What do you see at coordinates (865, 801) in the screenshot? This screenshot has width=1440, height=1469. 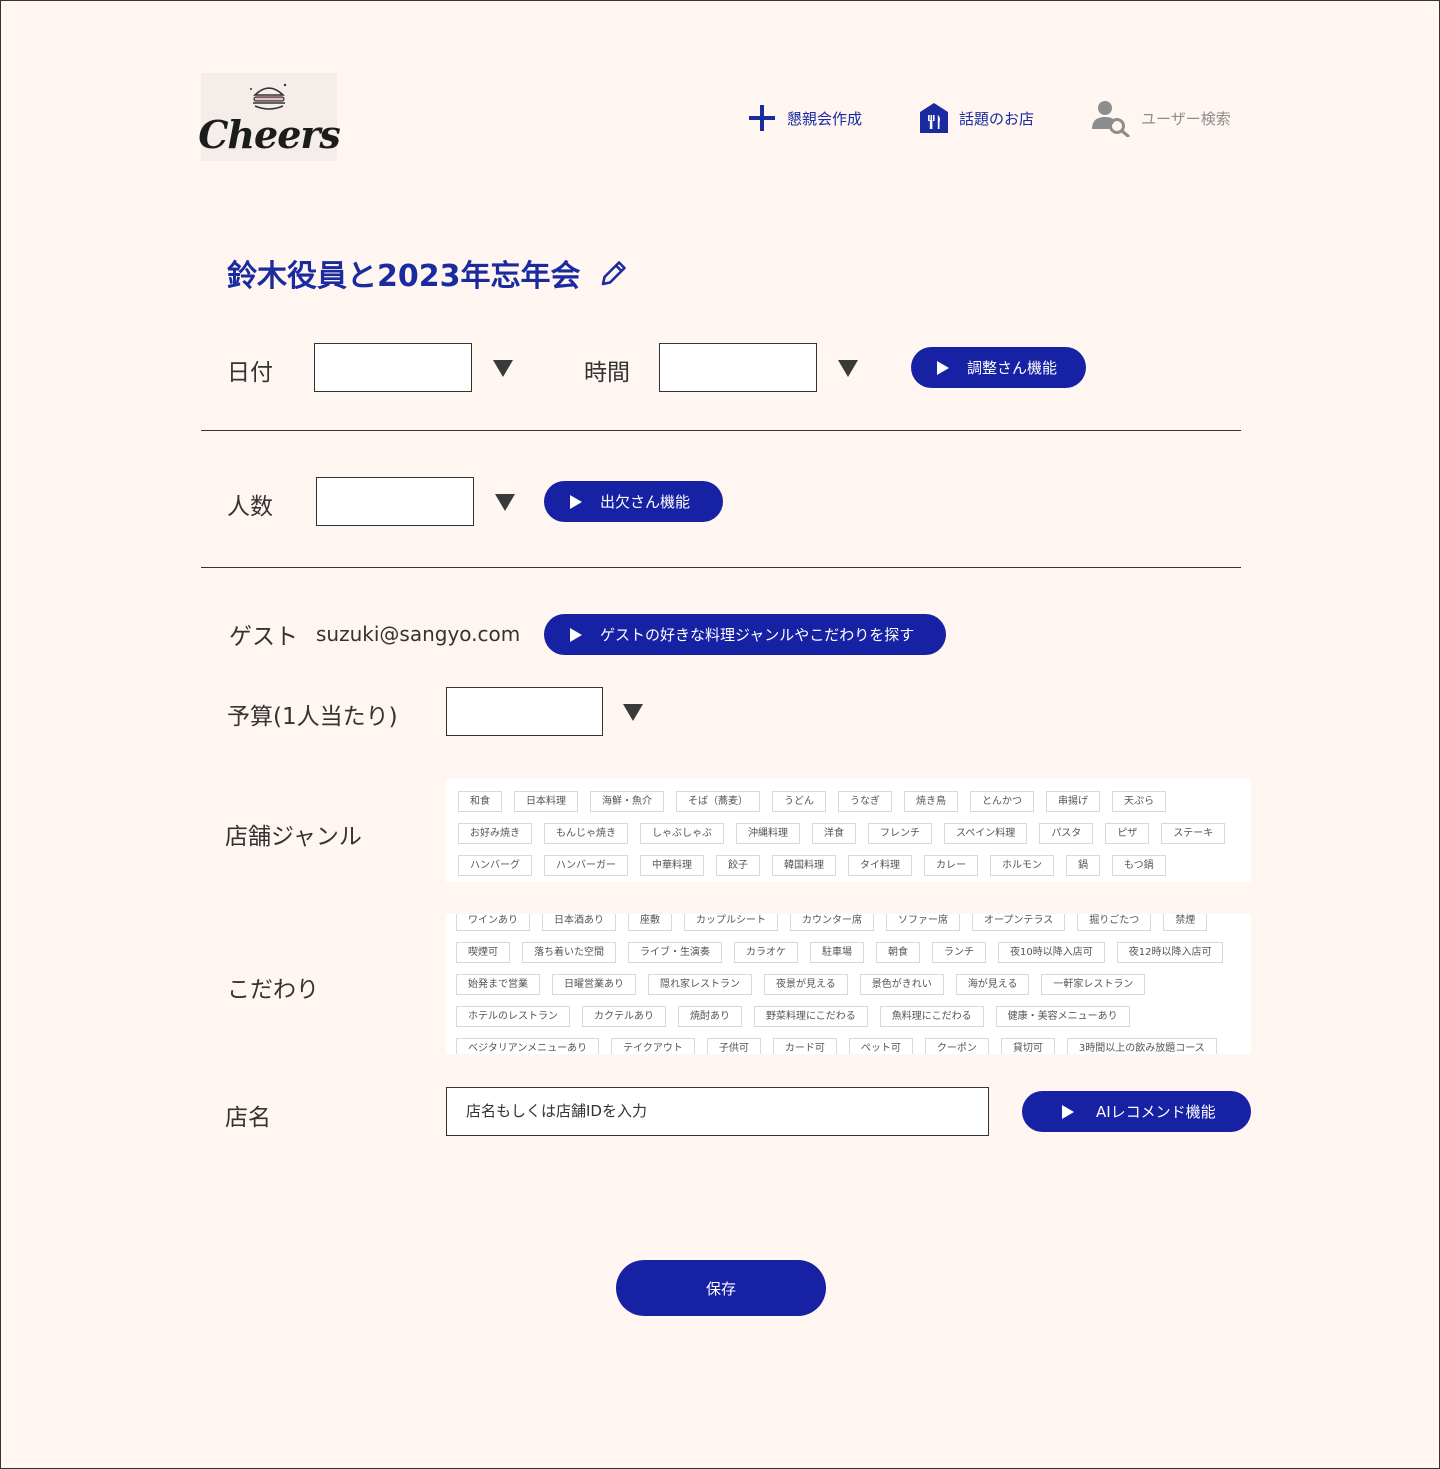 I see `genres-tag: うなぎ` at bounding box center [865, 801].